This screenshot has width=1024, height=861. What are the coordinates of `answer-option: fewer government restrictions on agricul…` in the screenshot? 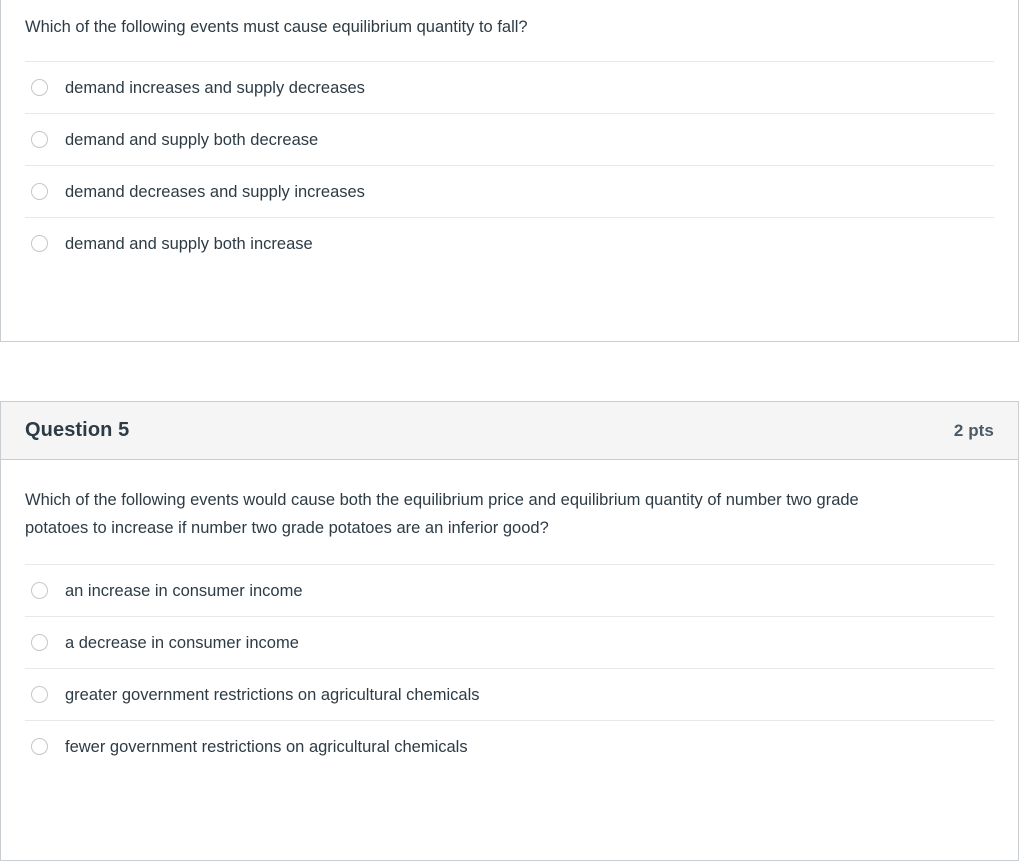 It's located at (509, 746).